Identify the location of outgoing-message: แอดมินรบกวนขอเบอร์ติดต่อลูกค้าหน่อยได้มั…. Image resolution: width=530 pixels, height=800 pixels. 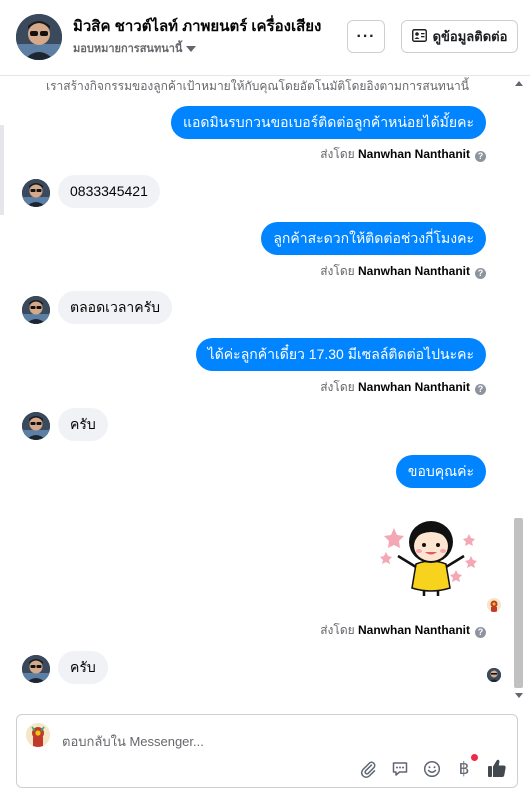
(328, 122).